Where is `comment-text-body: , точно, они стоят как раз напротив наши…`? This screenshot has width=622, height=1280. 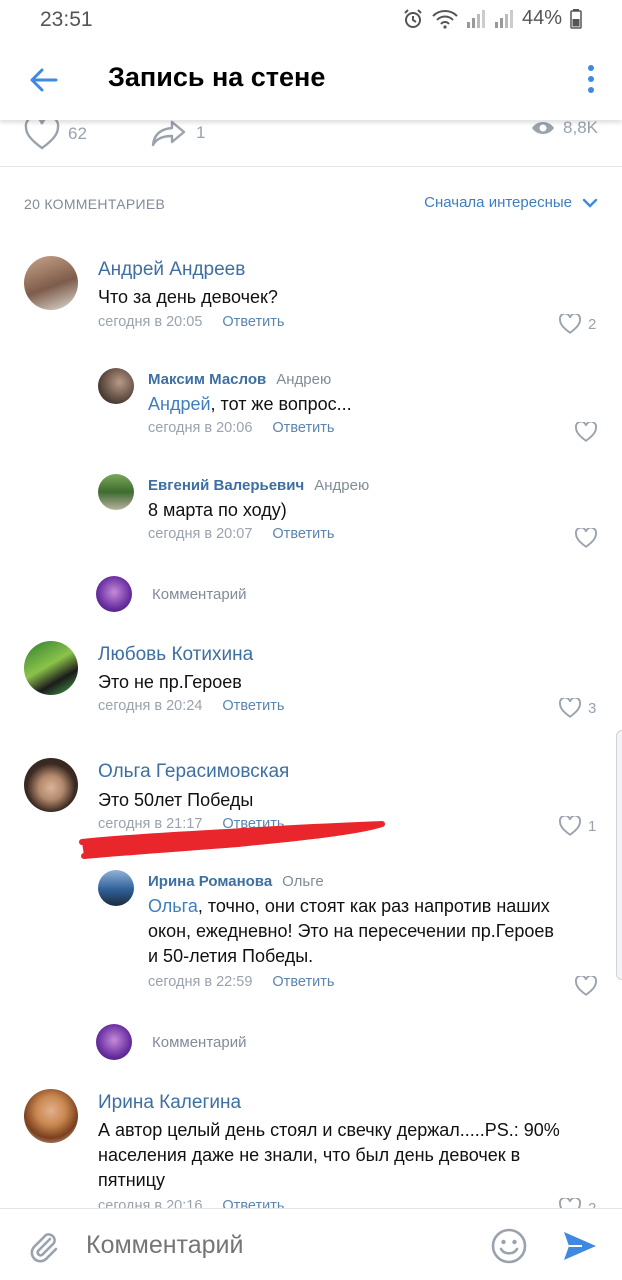
comment-text-body: , точно, они стоят как раз напротив наши… is located at coordinates (373, 906).